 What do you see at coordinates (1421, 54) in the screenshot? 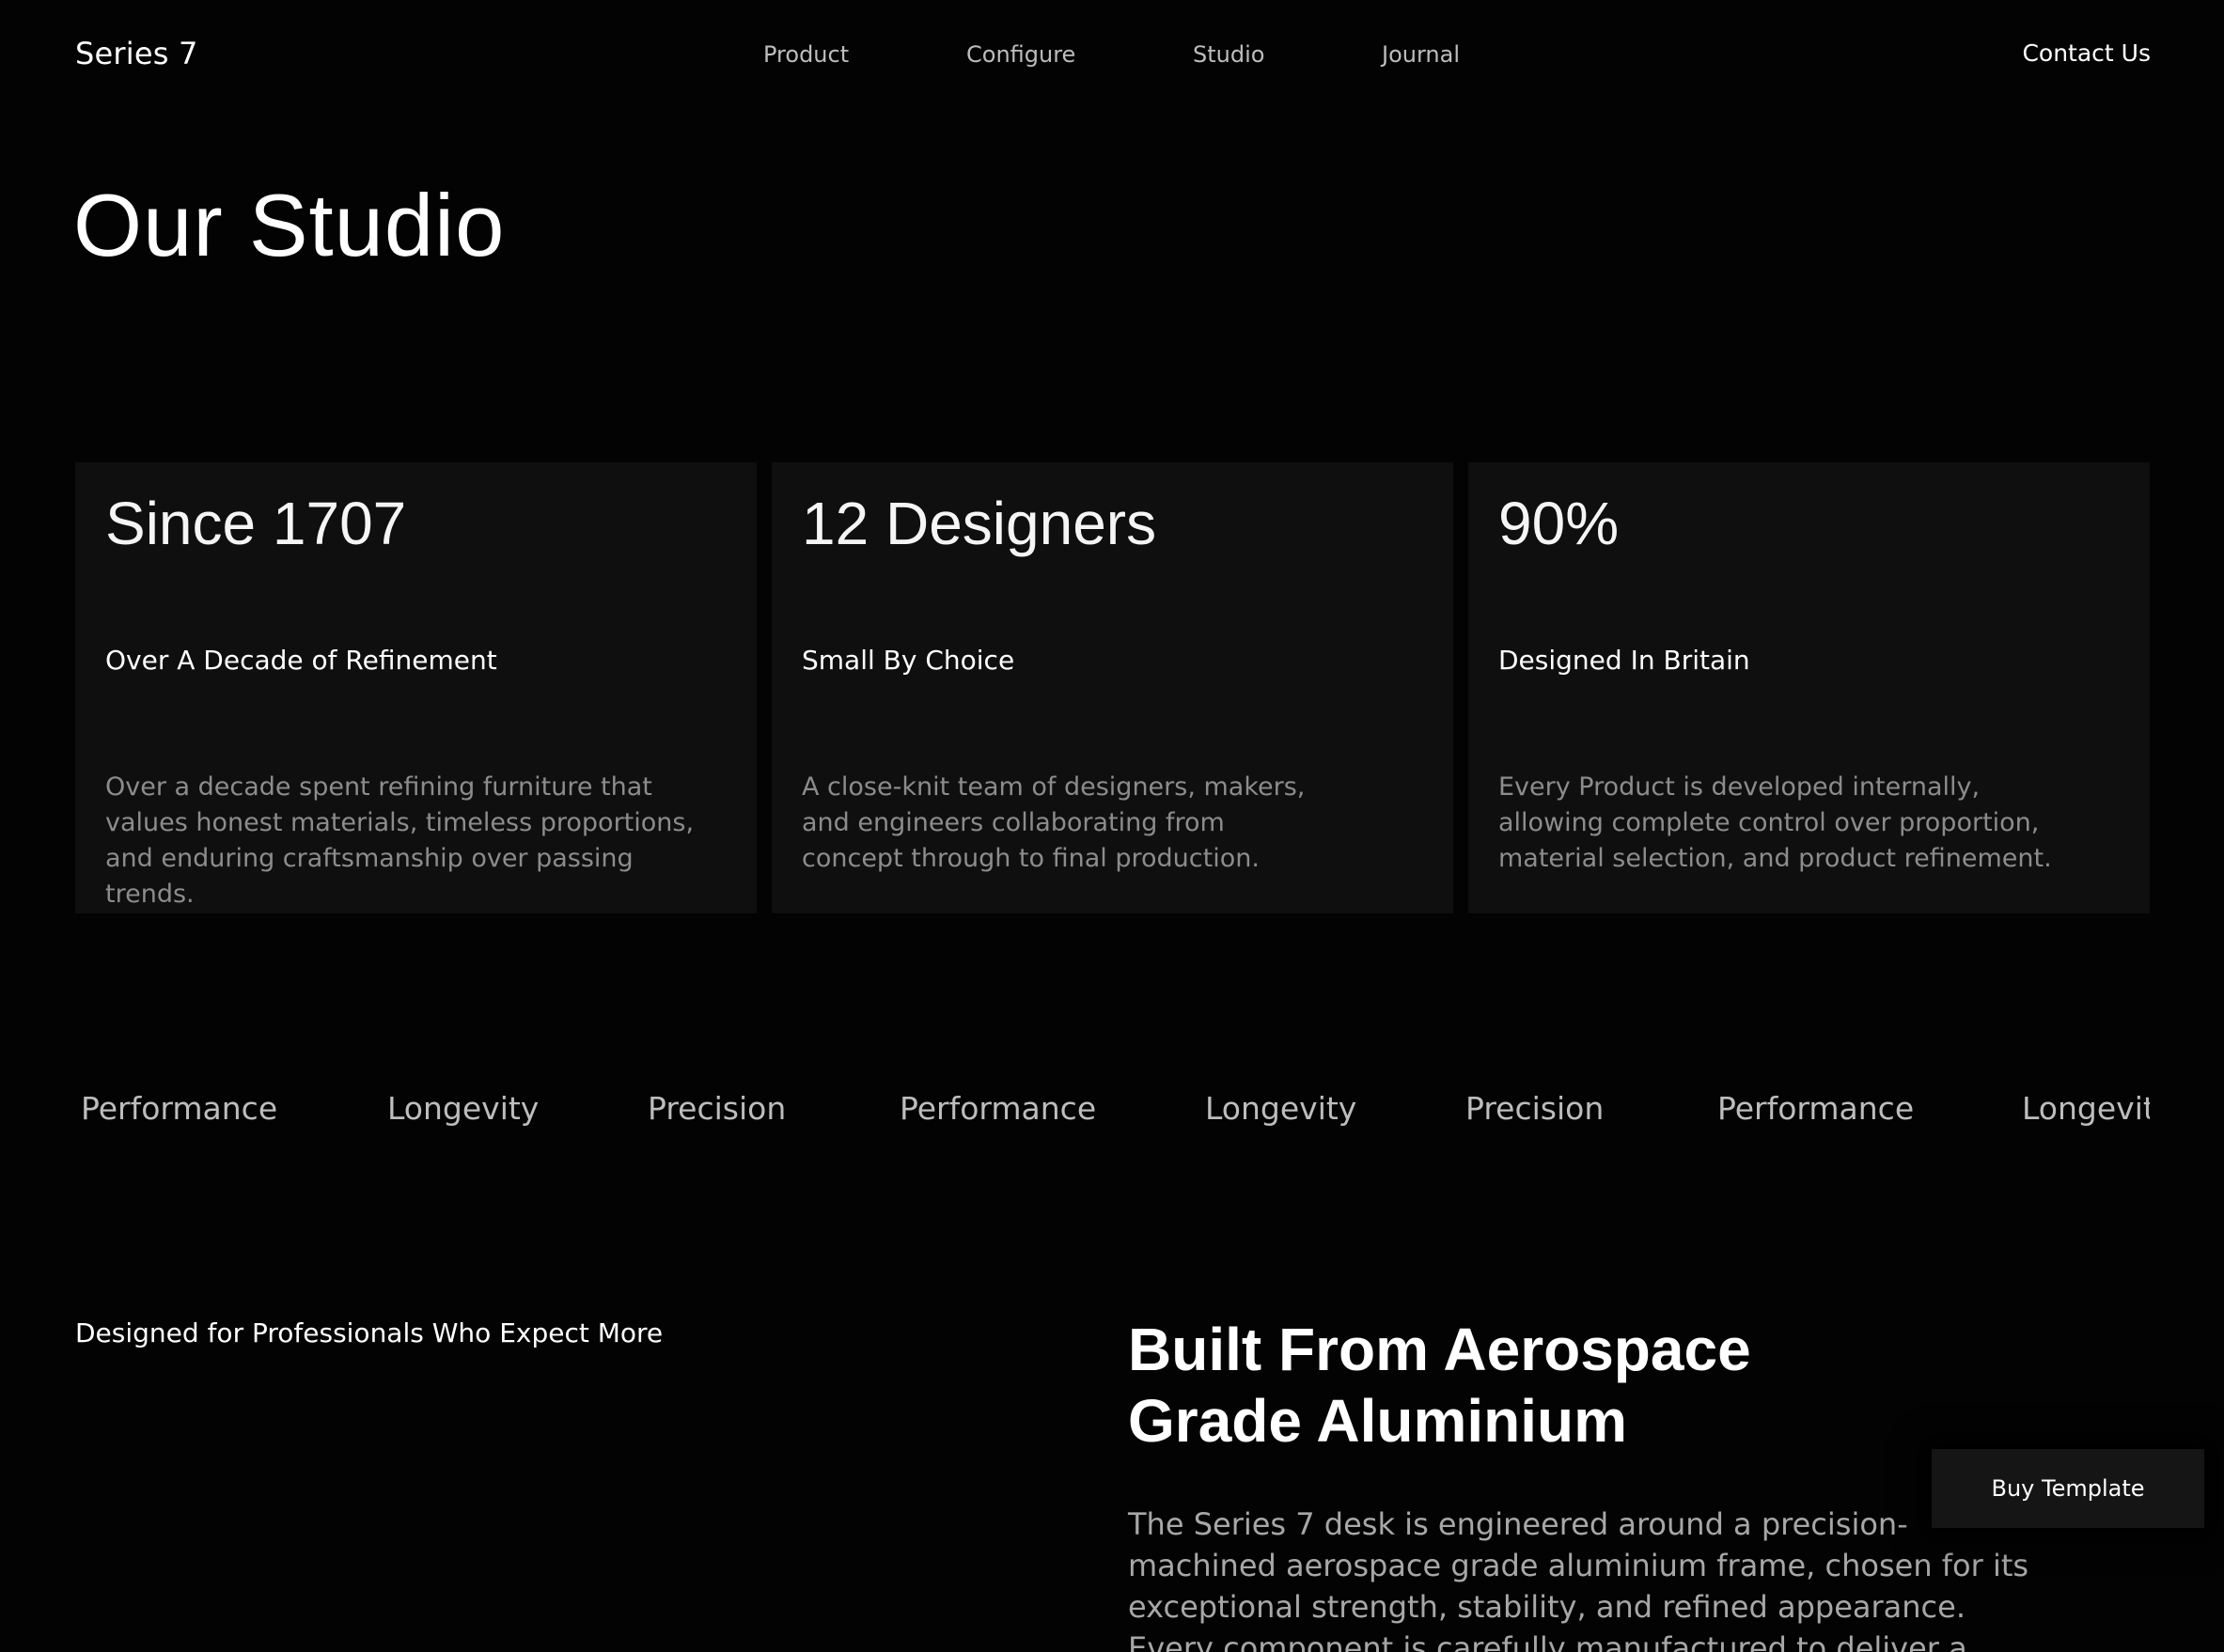
I see `nav-journal: Journal` at bounding box center [1421, 54].